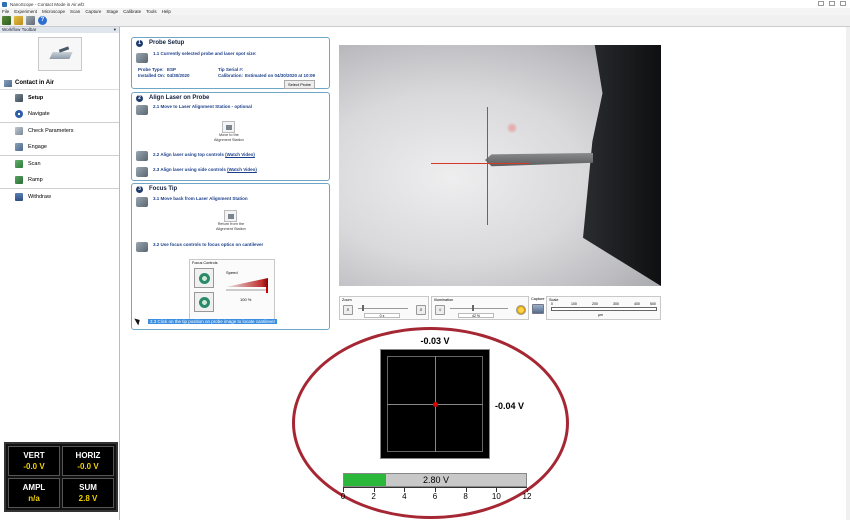  I want to click on focus-down-button, so click(204, 302).